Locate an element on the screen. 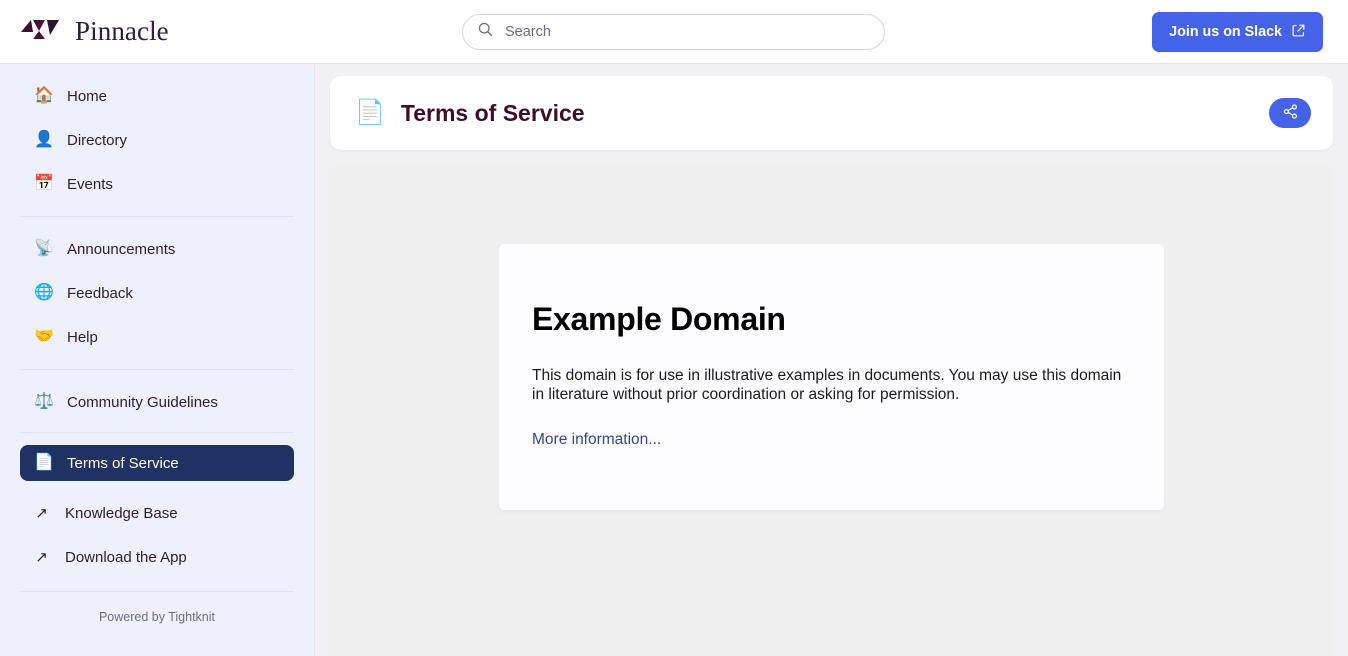 Image resolution: width=1348 pixels, height=656 pixels. sidebar-group-community: 📡 Announcements 🌐 Feedback 🤝 Help is located at coordinates (157, 297).